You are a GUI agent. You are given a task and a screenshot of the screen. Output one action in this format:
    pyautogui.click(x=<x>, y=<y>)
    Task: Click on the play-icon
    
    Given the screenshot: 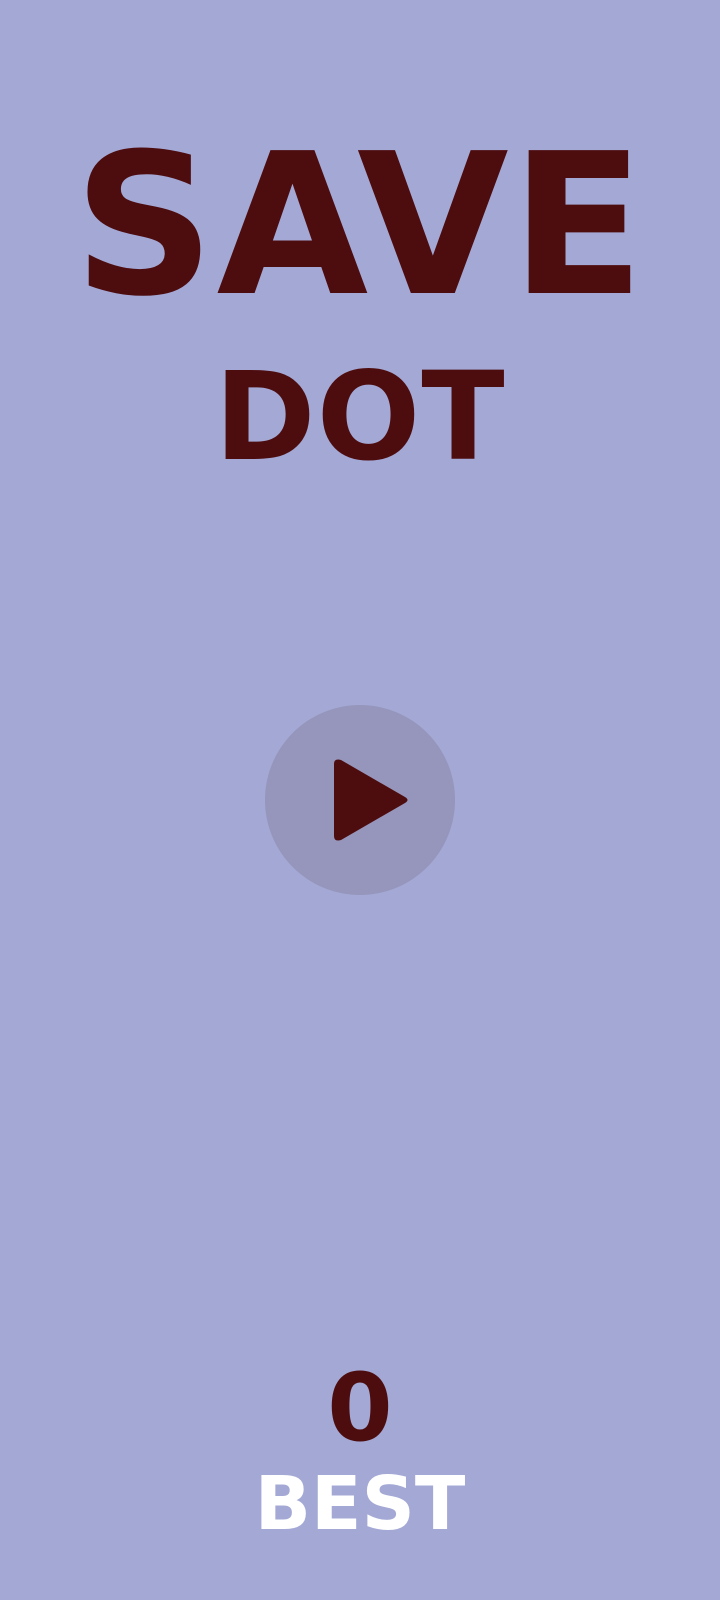 What is the action you would take?
    pyautogui.click(x=371, y=800)
    